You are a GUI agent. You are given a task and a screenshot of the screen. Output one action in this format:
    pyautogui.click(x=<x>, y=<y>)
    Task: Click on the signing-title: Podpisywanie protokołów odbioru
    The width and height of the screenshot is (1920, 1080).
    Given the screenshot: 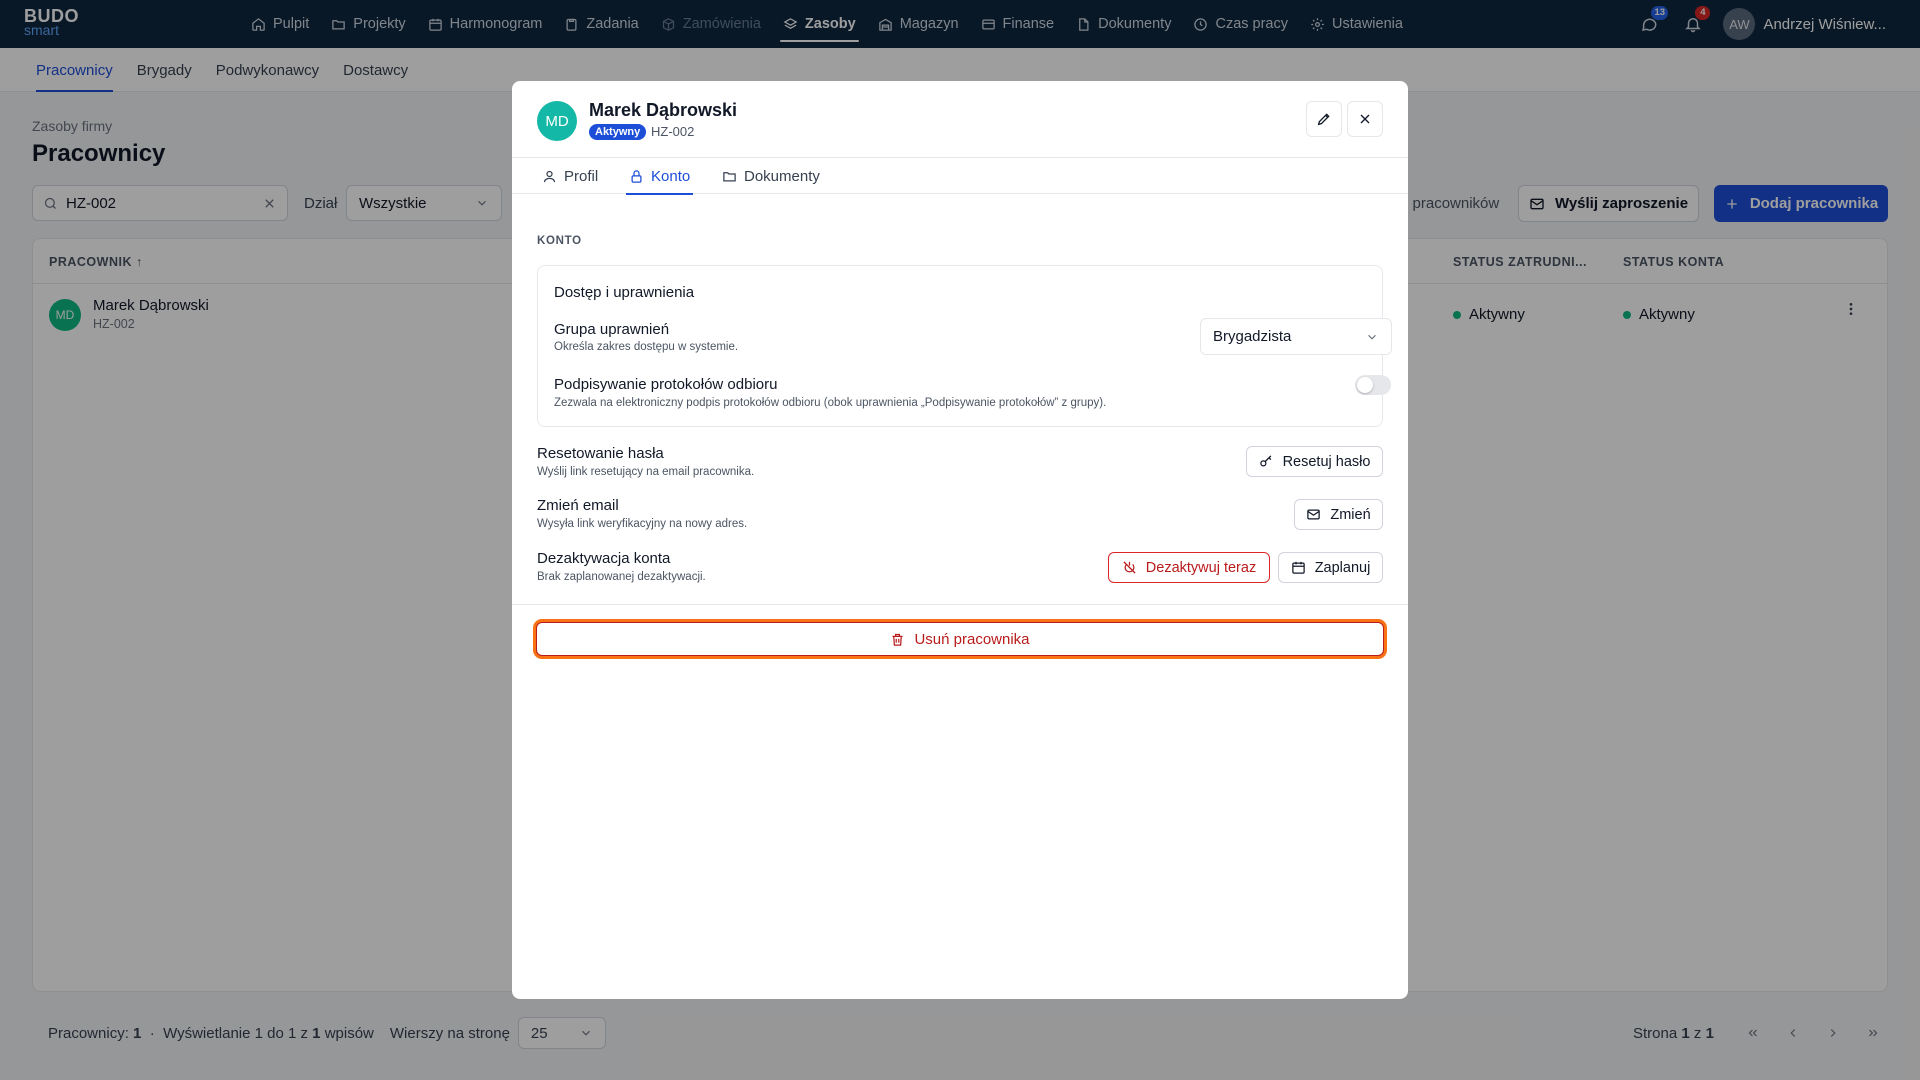 What is the action you would take?
    pyautogui.click(x=666, y=384)
    